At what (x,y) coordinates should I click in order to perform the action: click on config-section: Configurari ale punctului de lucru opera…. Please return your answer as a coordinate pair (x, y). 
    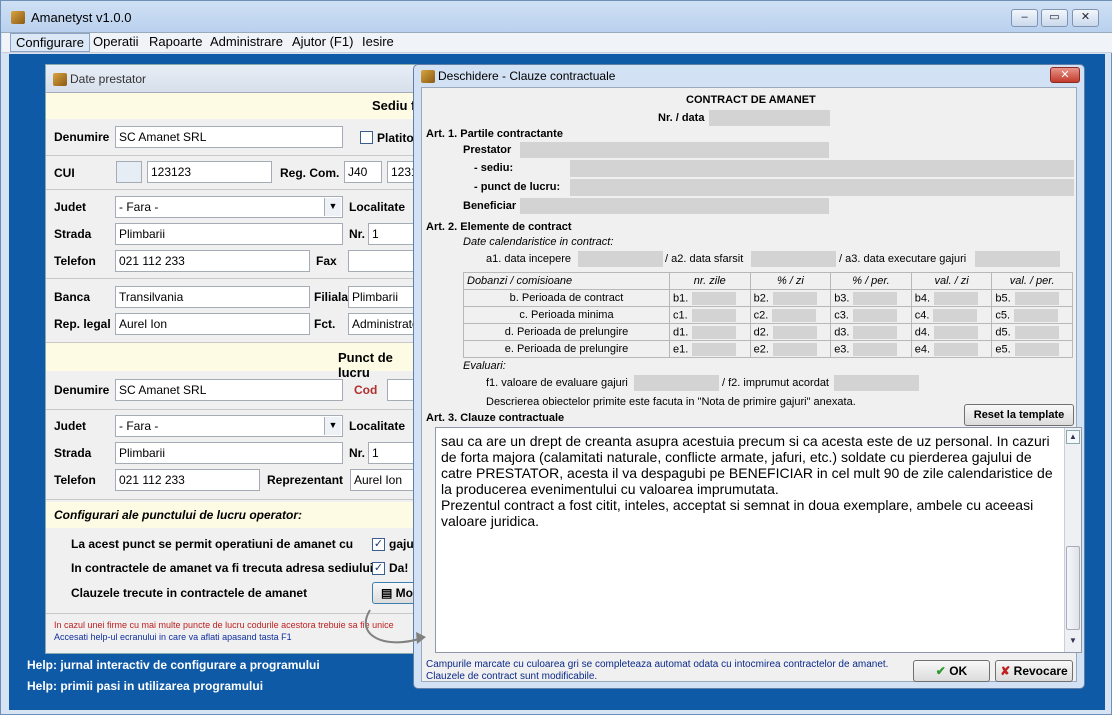
    Looking at the image, I should click on (235, 515).